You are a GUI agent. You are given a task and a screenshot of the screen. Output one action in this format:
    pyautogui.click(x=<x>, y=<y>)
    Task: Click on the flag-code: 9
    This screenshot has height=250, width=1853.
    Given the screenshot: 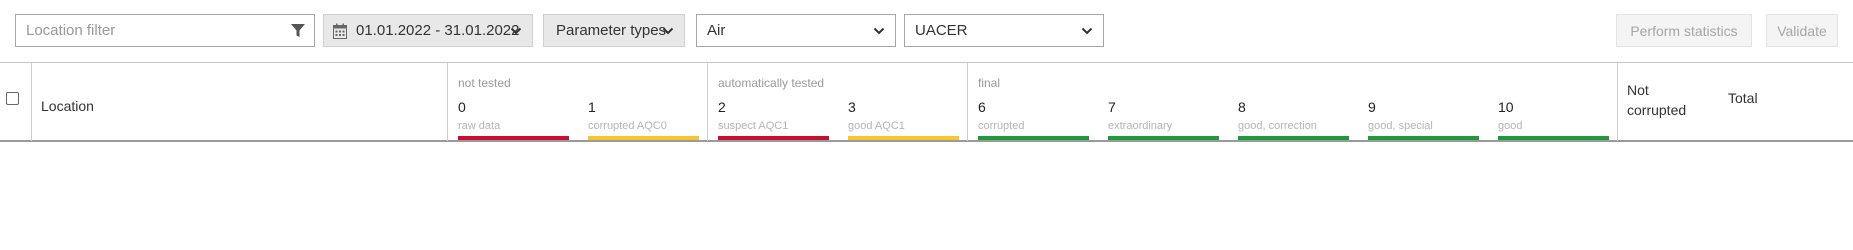 What is the action you would take?
    pyautogui.click(x=1372, y=107)
    